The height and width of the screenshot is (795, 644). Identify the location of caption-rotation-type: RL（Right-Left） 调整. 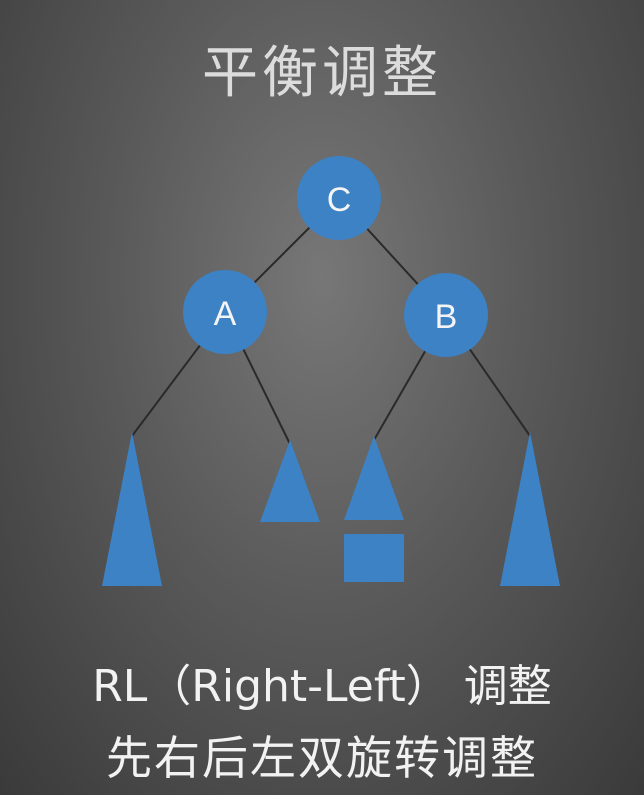
(322, 686).